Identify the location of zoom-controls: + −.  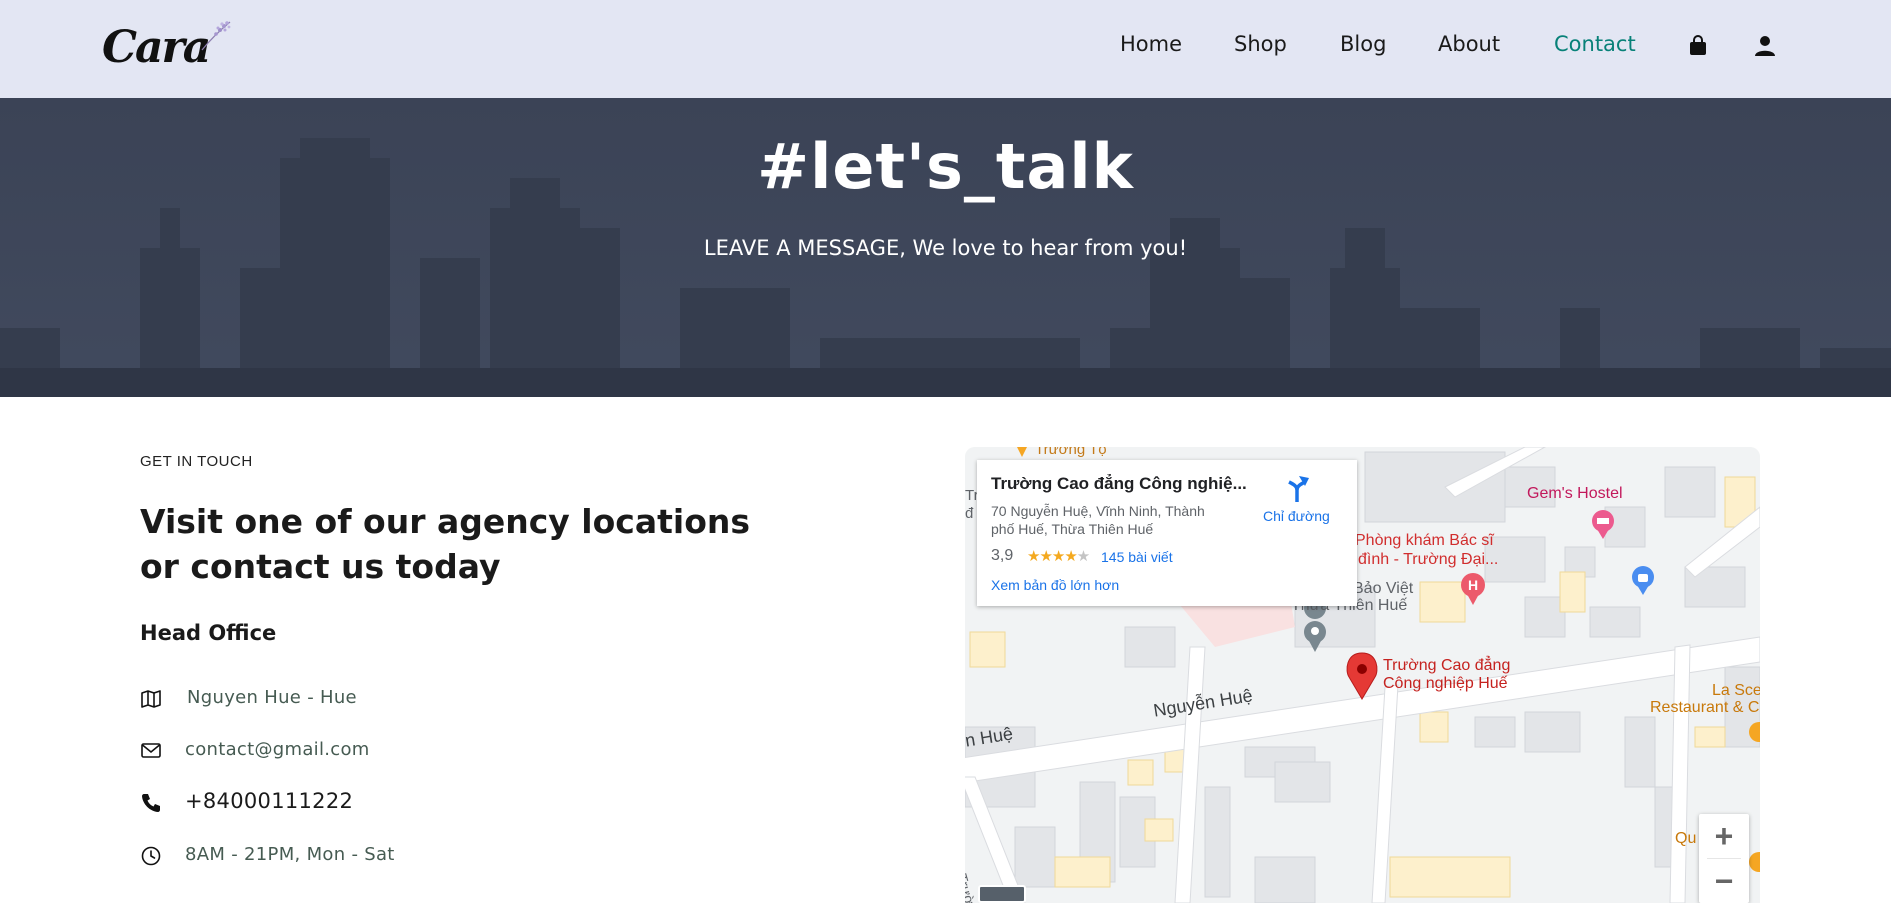
(1724, 858).